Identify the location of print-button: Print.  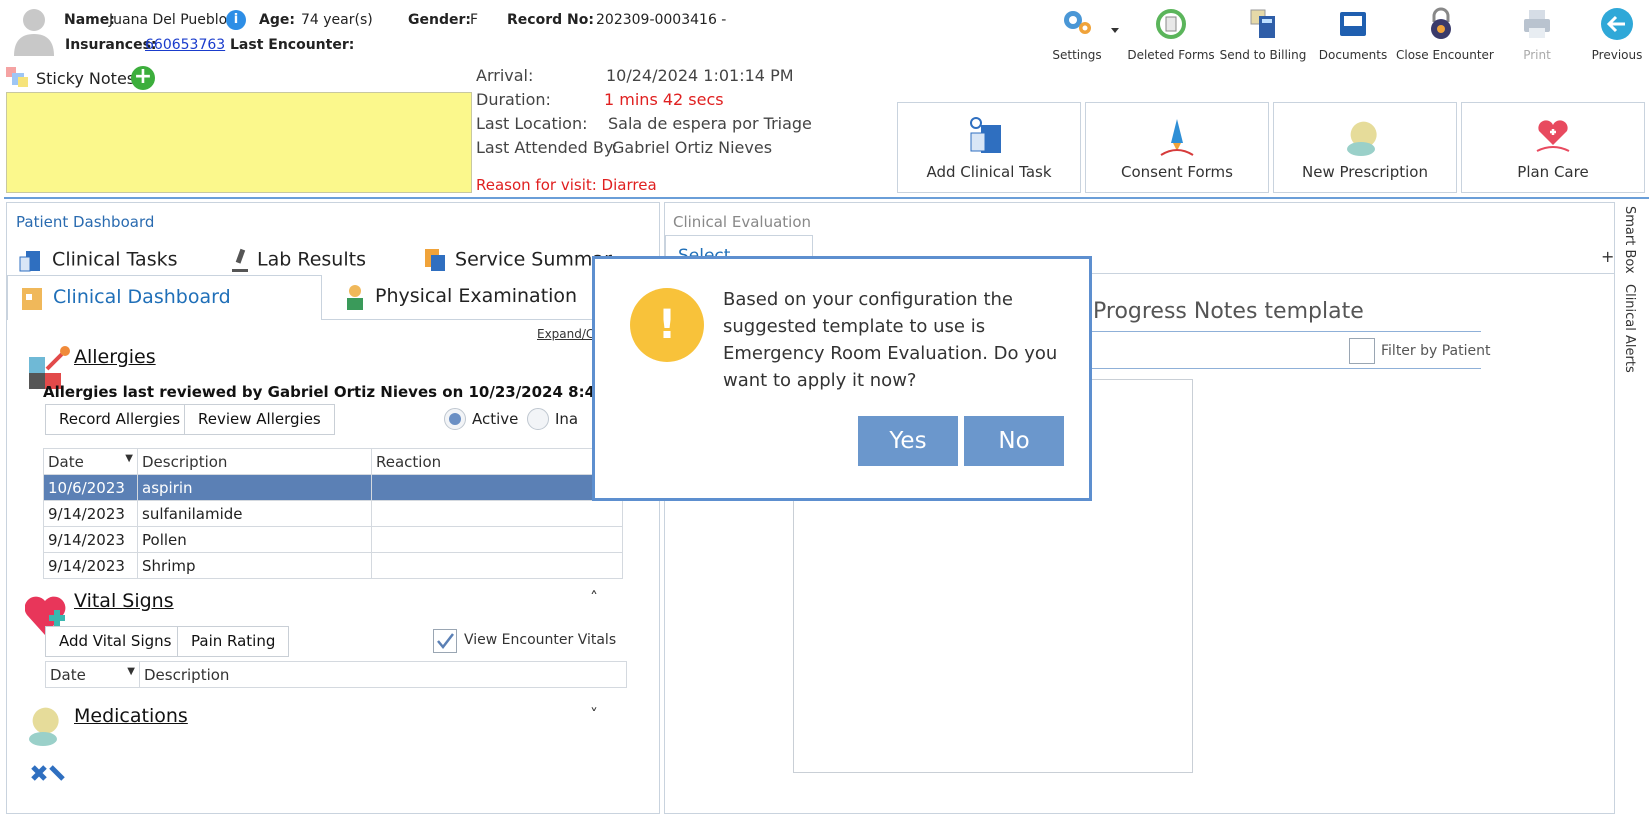
(1537, 34).